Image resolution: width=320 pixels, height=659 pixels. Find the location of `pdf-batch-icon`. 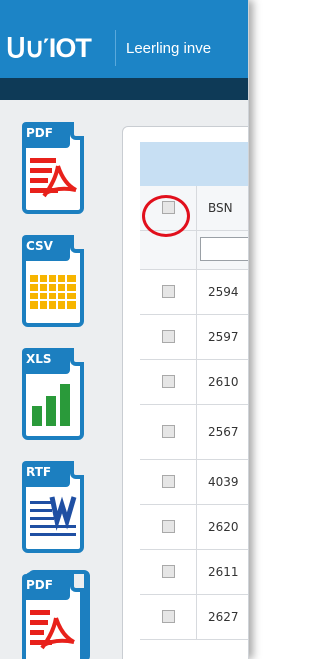

pdf-batch-icon is located at coordinates (52, 630).